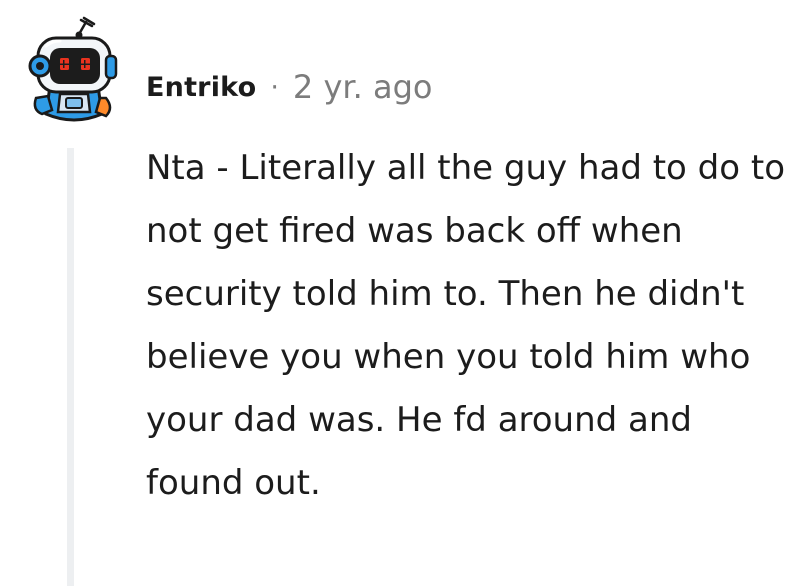  I want to click on robot-avatar-icon, so click(73, 69).